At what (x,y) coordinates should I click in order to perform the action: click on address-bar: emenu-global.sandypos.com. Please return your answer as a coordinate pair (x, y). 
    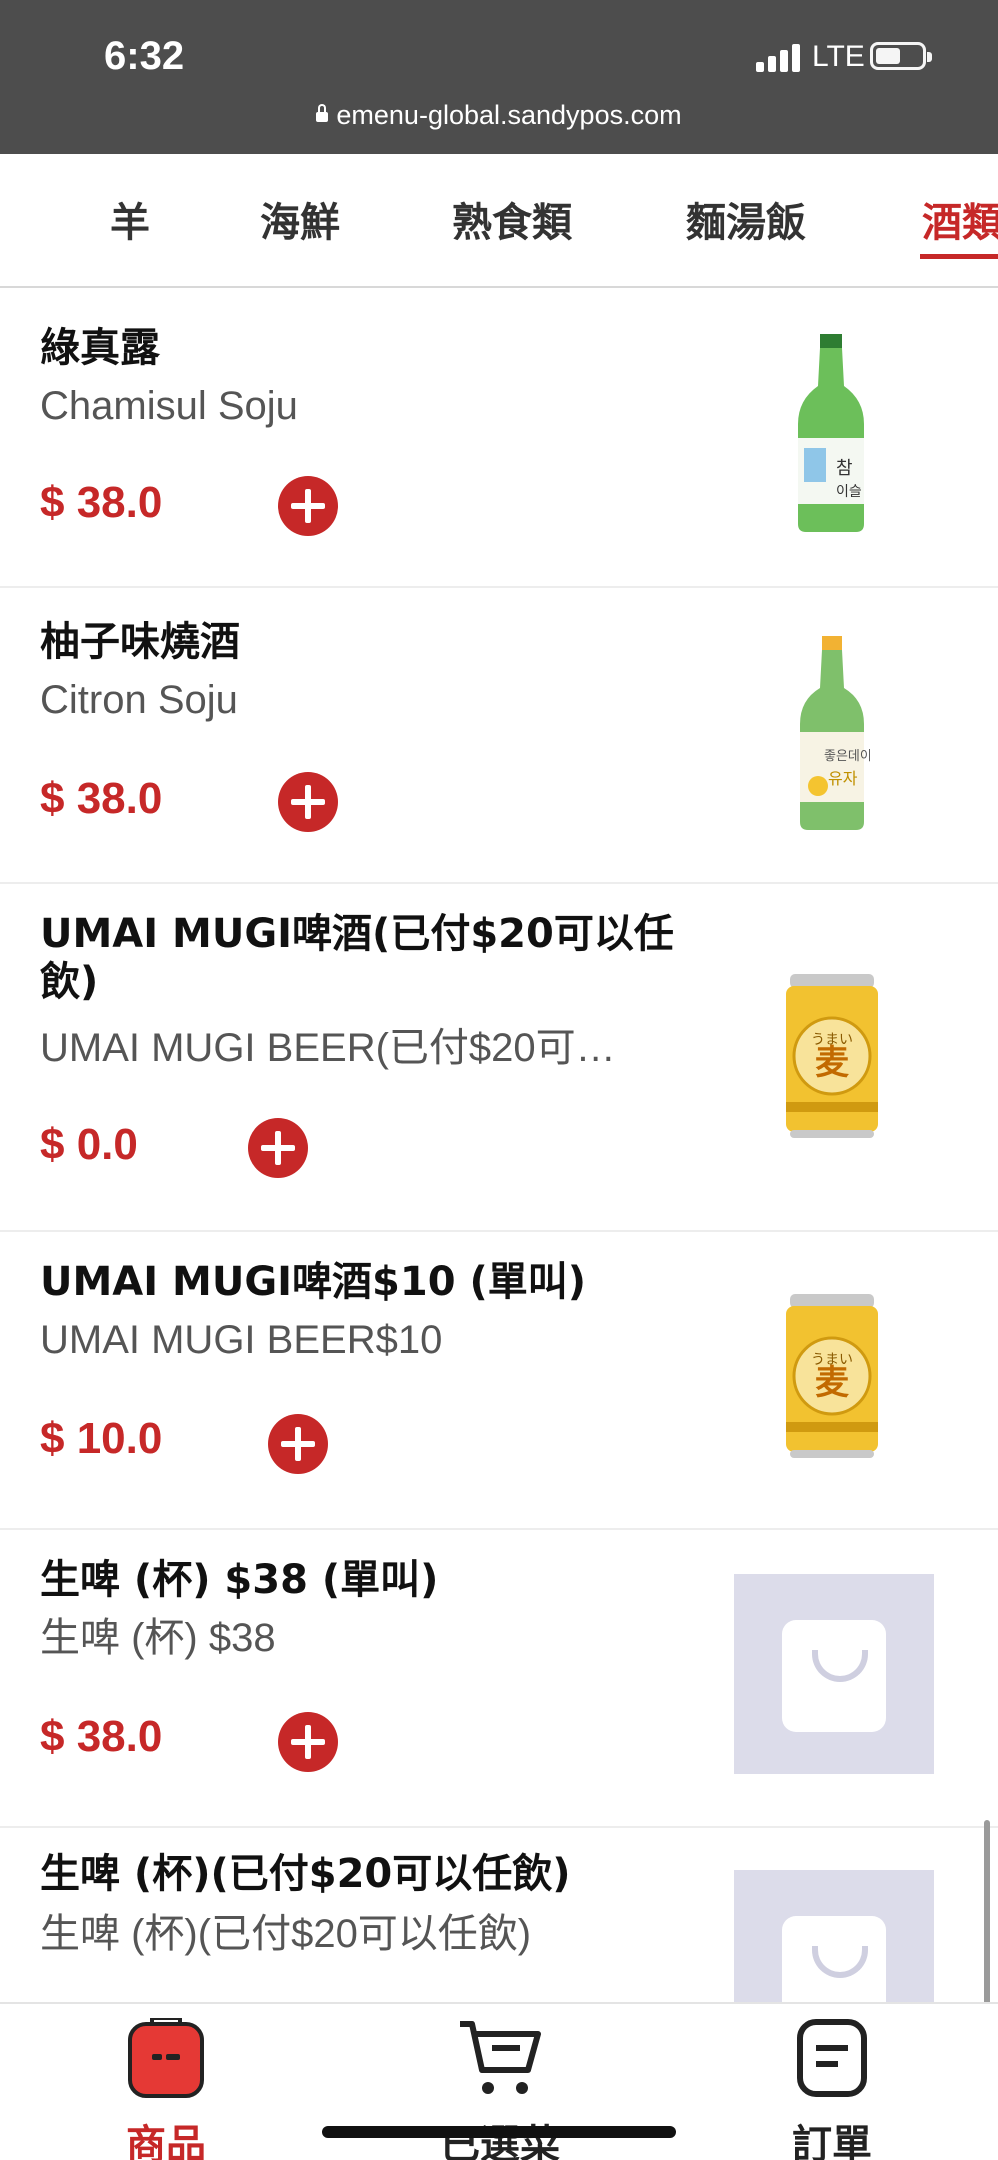
    Looking at the image, I should click on (499, 115).